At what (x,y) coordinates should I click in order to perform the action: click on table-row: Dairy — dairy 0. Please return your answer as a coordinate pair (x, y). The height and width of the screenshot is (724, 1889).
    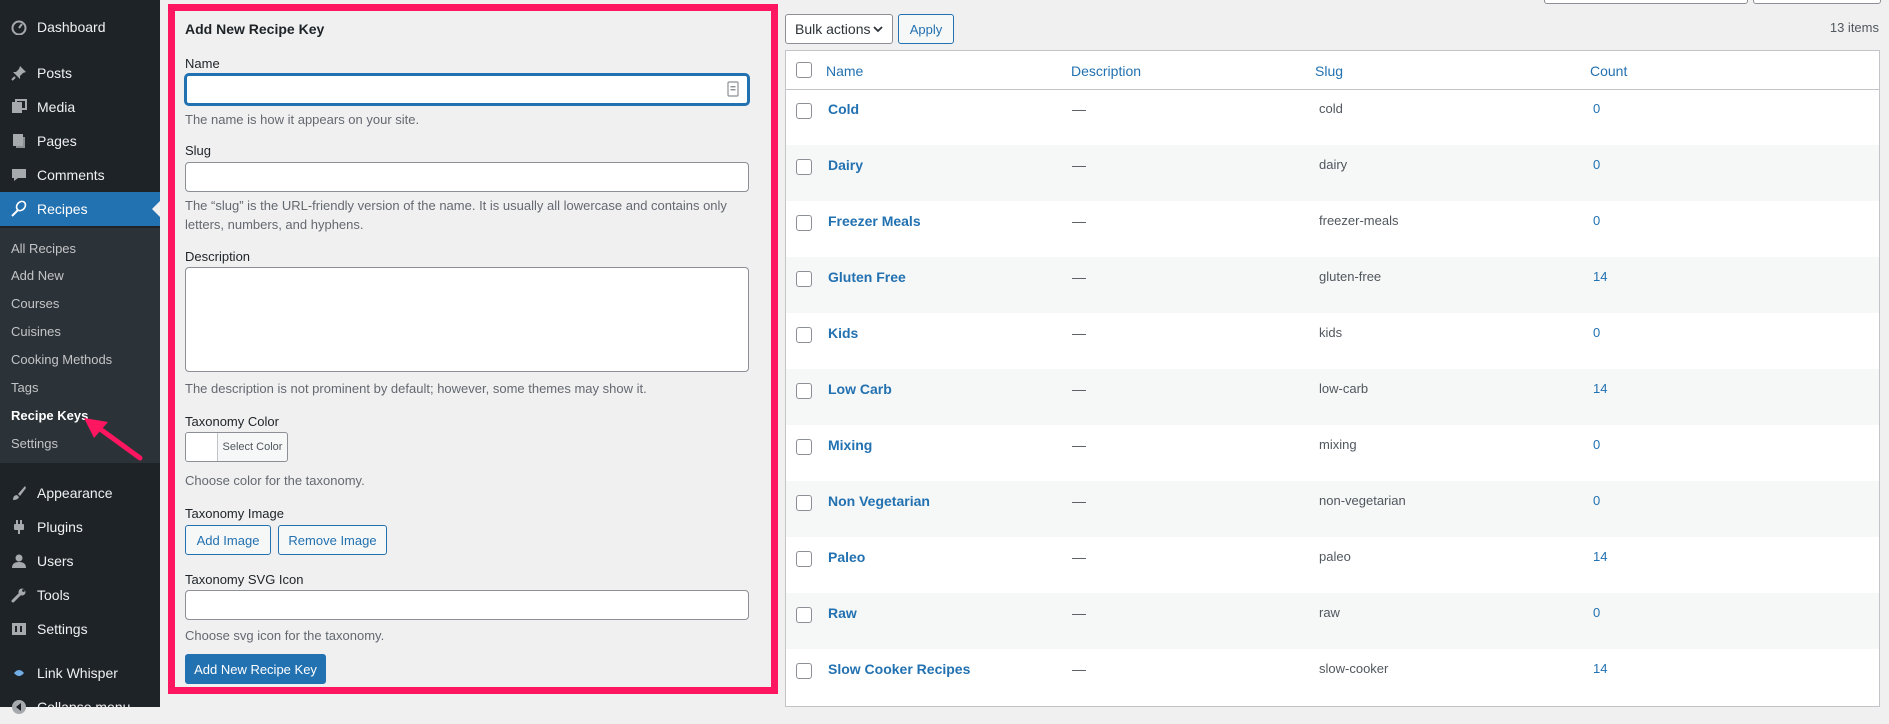
    Looking at the image, I should click on (1332, 173).